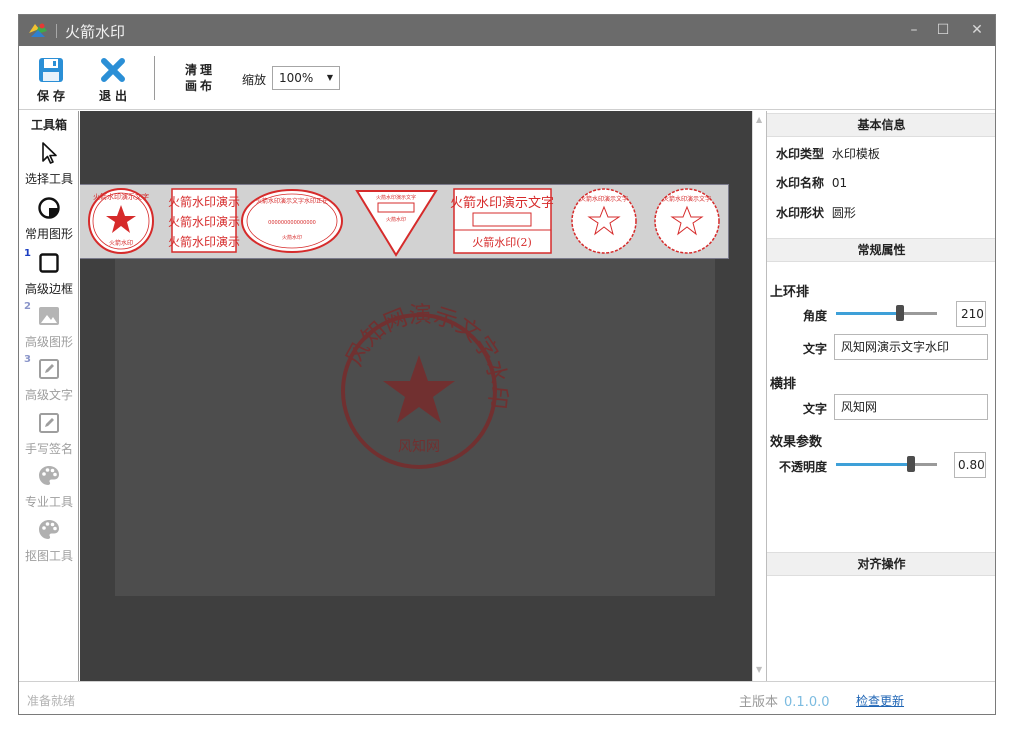 The image size is (1012, 729). What do you see at coordinates (121, 221) in the screenshot?
I see `template-1: 火箭水印 火箭水印演示文字` at bounding box center [121, 221].